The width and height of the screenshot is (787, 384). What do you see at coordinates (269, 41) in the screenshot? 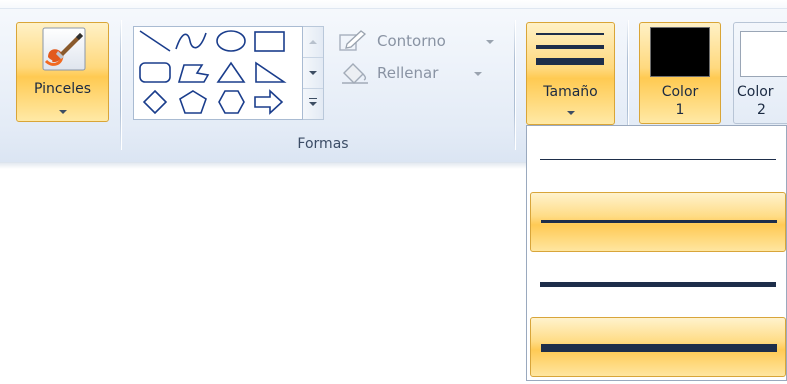
I see `rectangle-shape-icon` at bounding box center [269, 41].